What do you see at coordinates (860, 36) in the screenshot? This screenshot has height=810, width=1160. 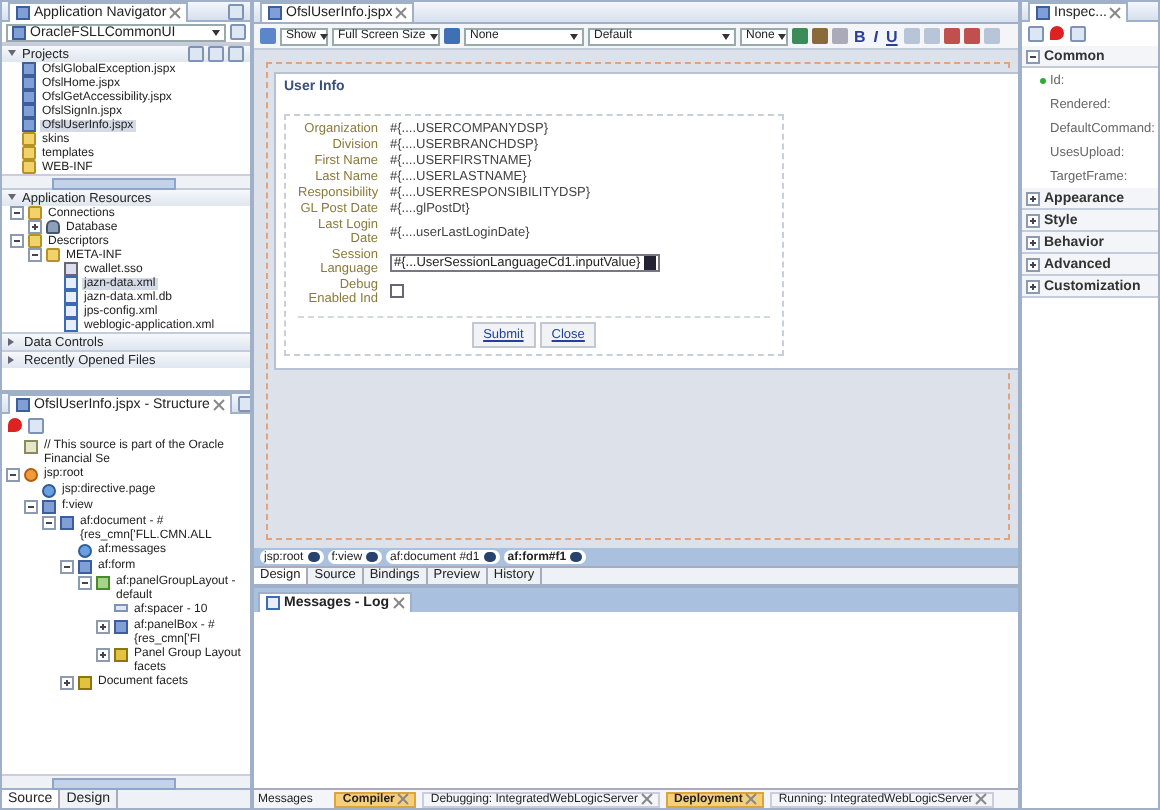 I see `bold-button: B` at bounding box center [860, 36].